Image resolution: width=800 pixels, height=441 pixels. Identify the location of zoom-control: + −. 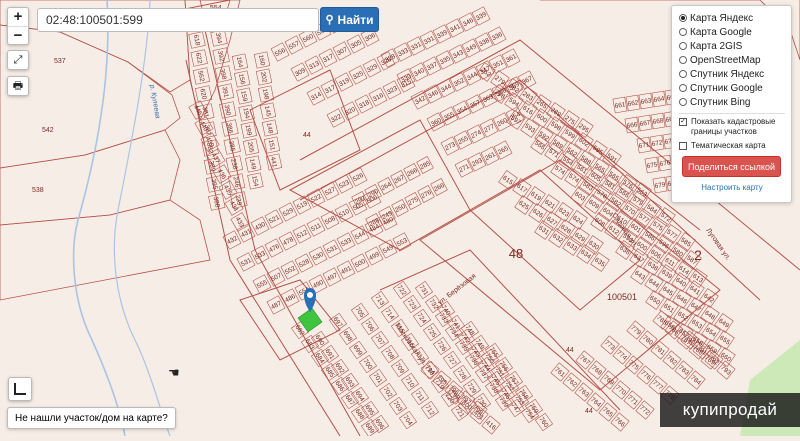
(18, 26).